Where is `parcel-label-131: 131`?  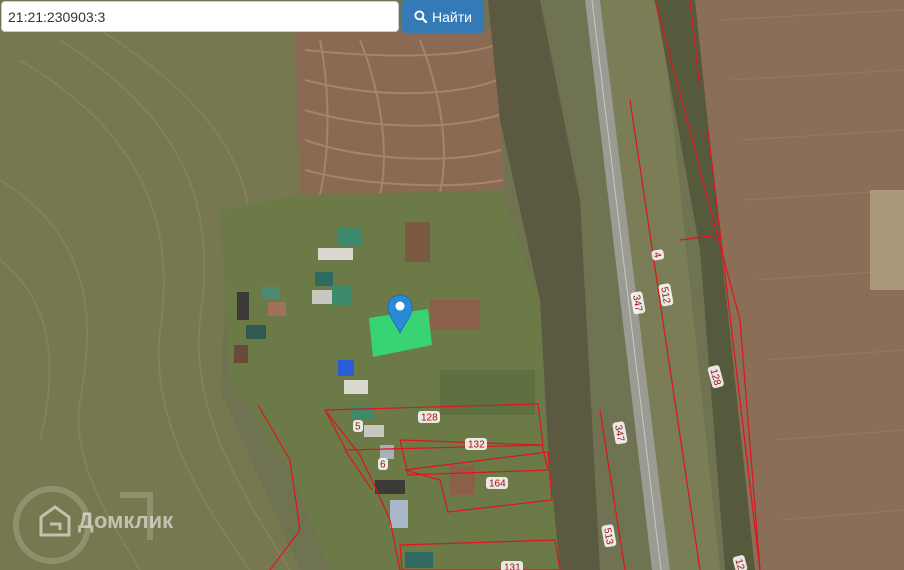
parcel-label-131: 131 is located at coordinates (512, 565).